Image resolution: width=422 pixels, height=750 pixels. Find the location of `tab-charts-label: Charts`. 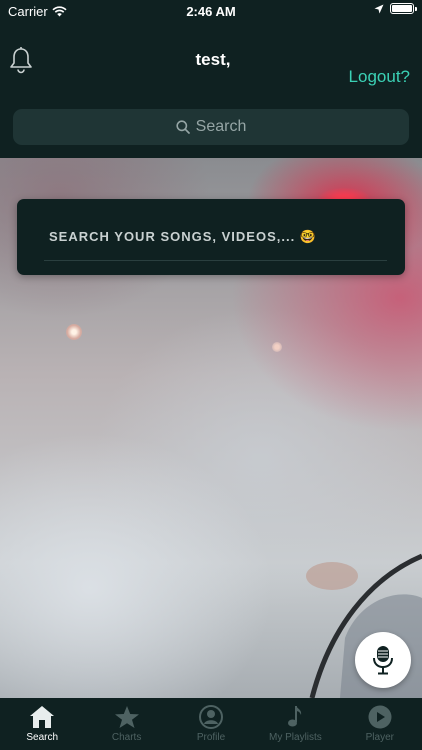

tab-charts-label: Charts is located at coordinates (126, 737).